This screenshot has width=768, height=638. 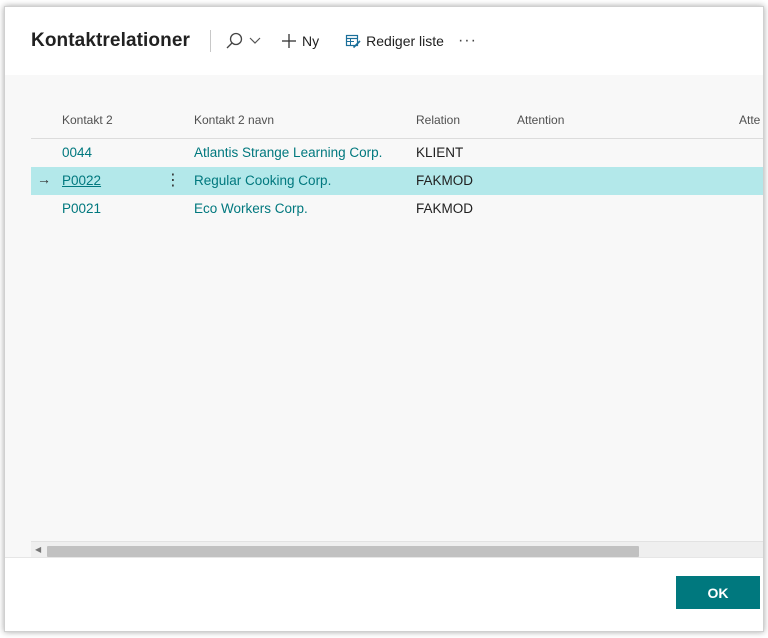 What do you see at coordinates (81, 180) in the screenshot?
I see `kontakt2-cell: P0022` at bounding box center [81, 180].